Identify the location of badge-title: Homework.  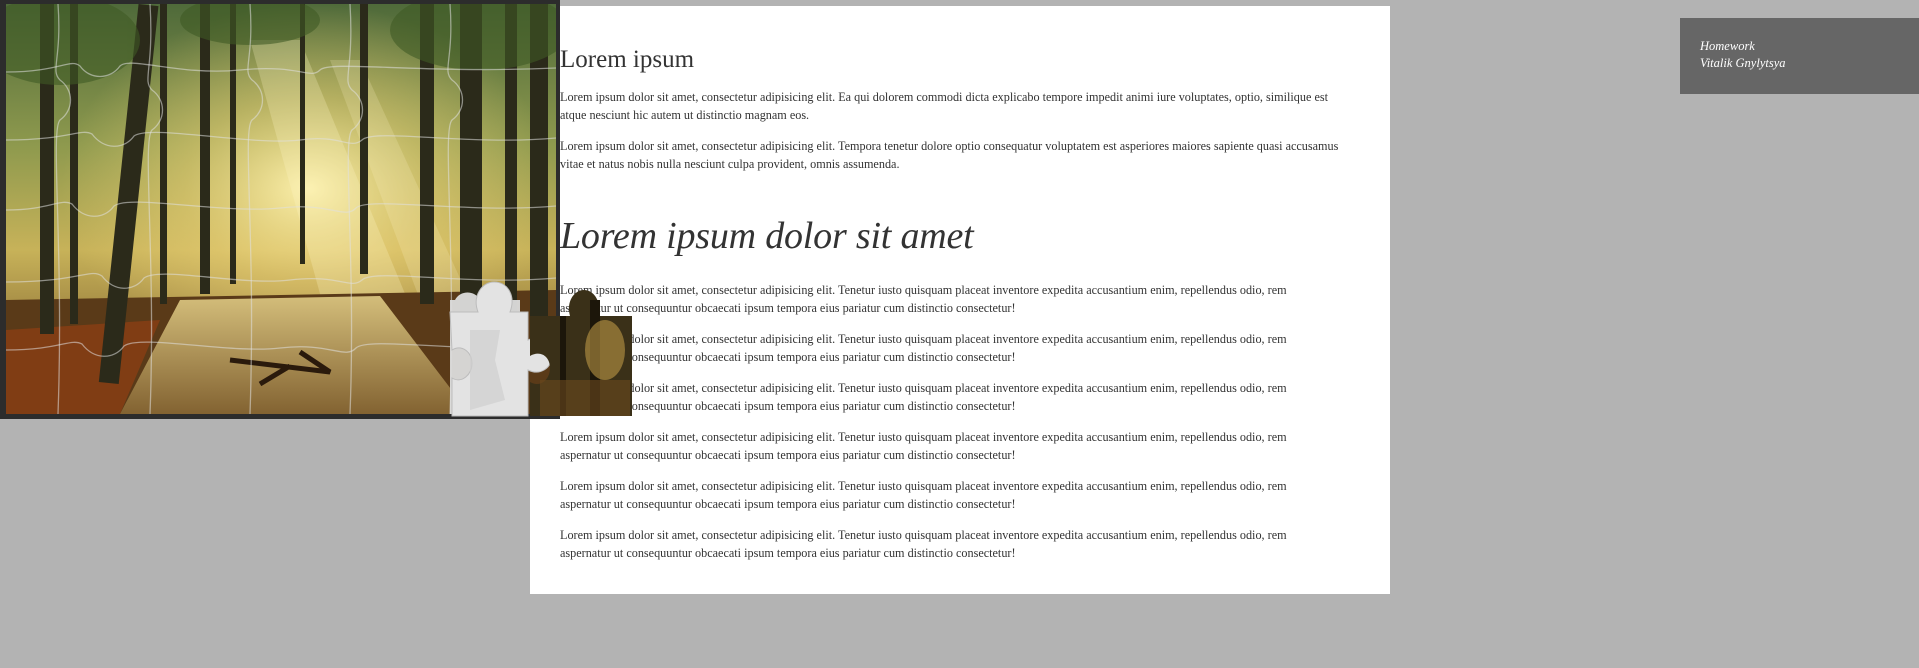
(1727, 46).